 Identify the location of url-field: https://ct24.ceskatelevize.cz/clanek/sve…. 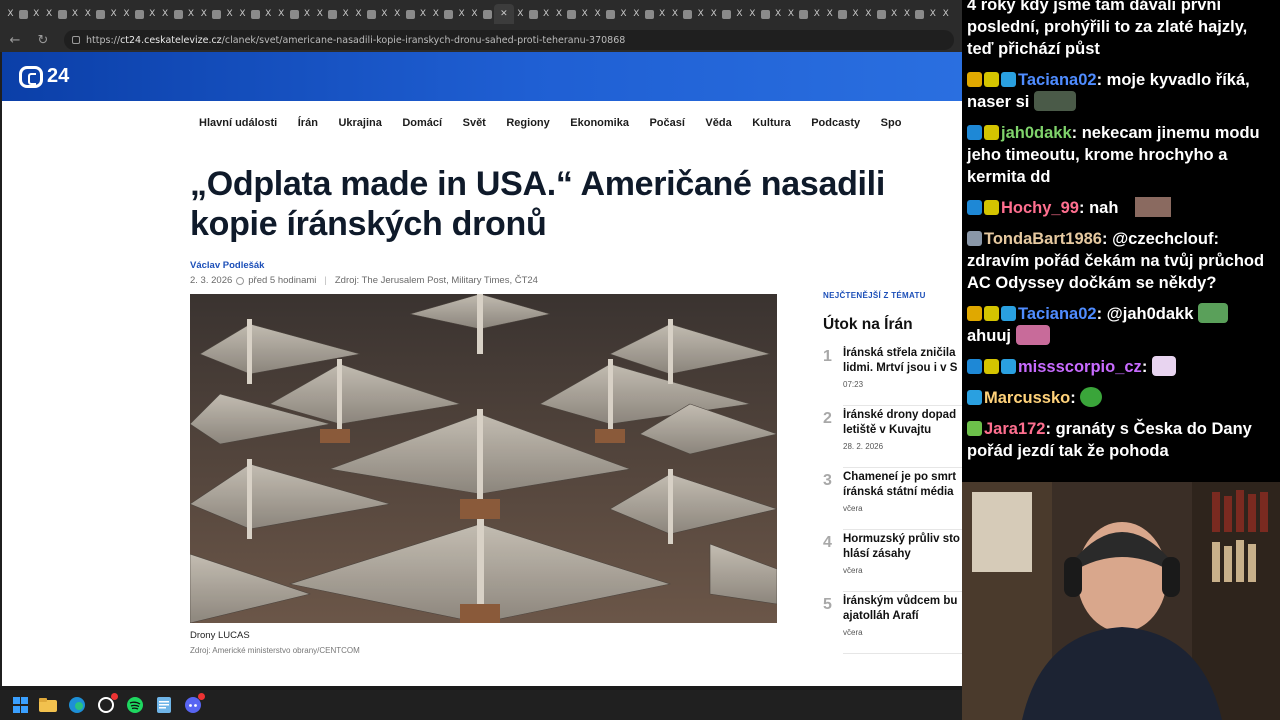
(509, 40).